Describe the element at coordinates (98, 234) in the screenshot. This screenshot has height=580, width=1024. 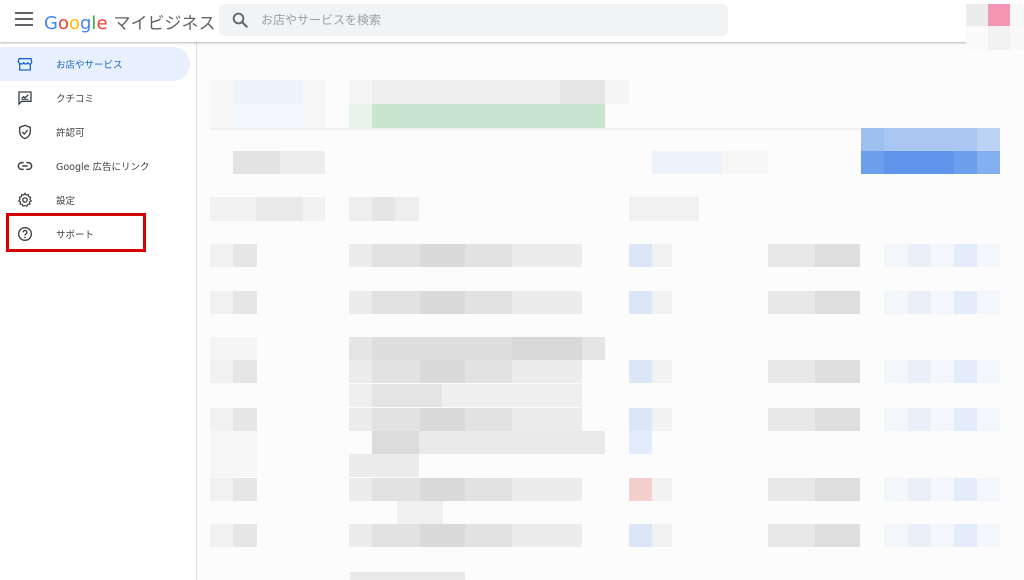
I see `sidebar-item-support: サポート` at that location.